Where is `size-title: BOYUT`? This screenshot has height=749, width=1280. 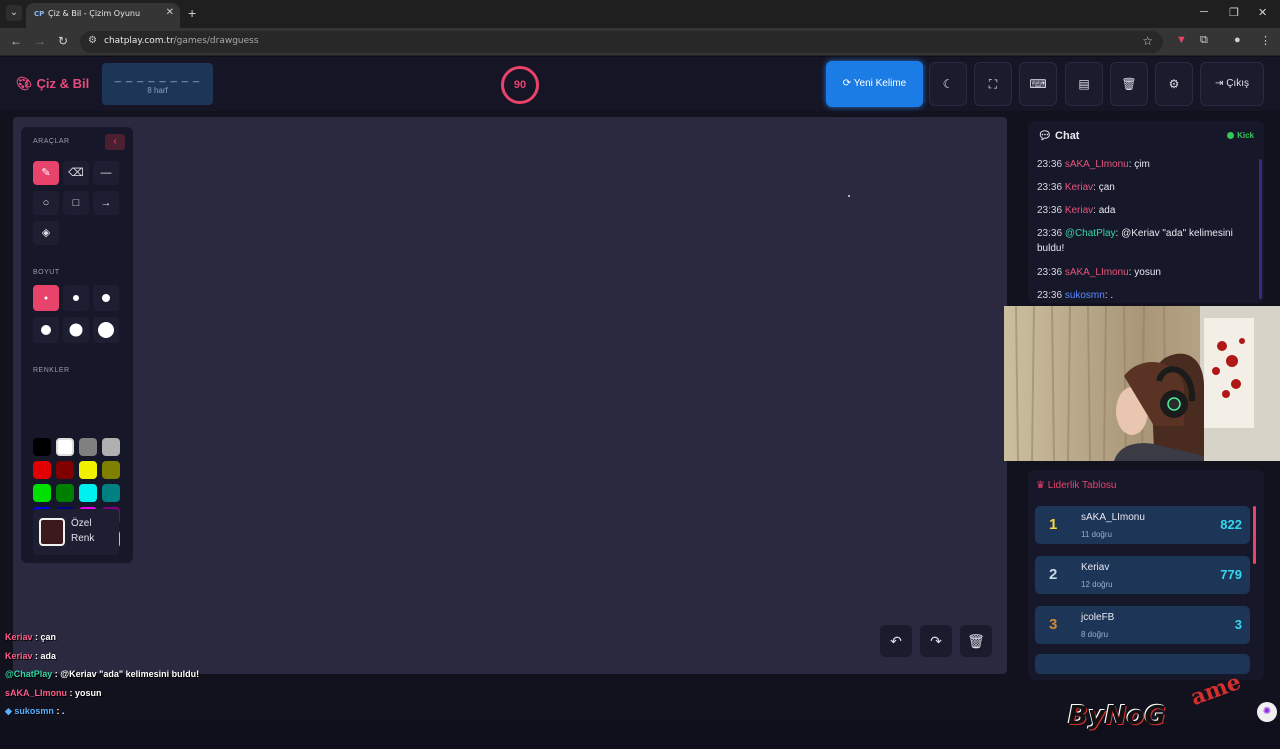
size-title: BOYUT is located at coordinates (46, 272).